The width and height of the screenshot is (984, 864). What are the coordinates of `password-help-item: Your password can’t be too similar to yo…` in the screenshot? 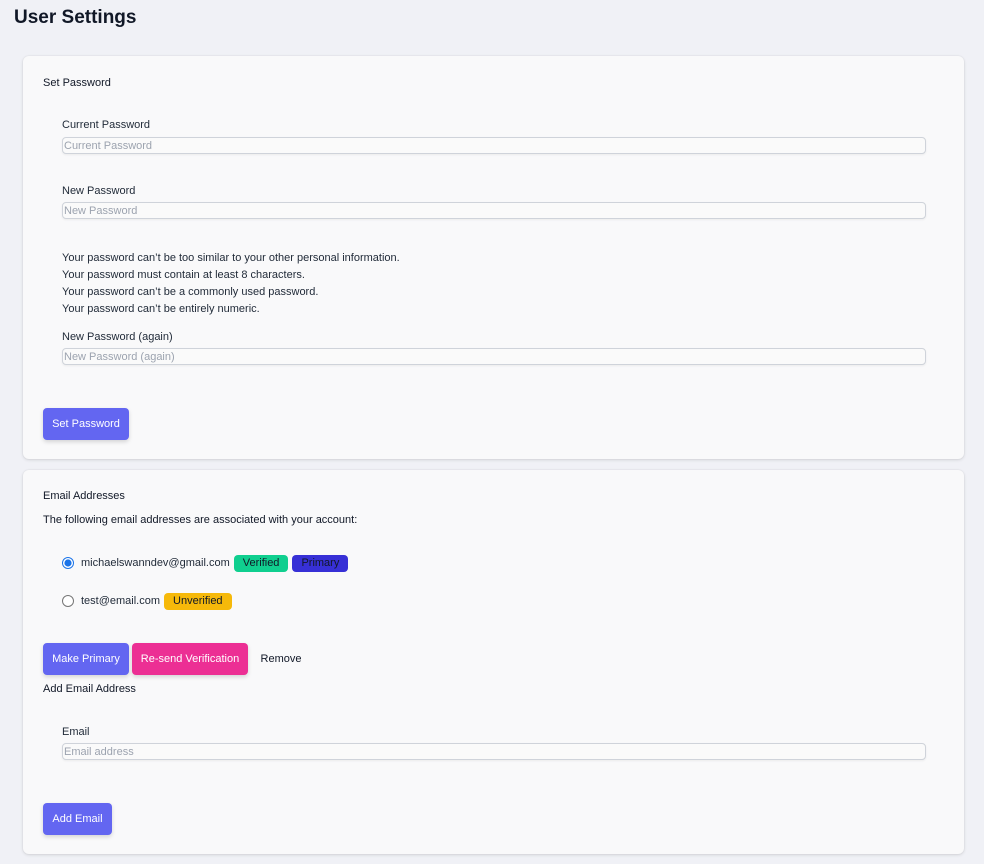 It's located at (231, 258).